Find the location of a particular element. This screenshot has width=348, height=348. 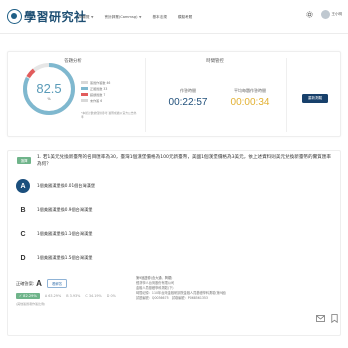

nav-item-qa-overview: QA總覽 ▼ is located at coordinates (85, 17).